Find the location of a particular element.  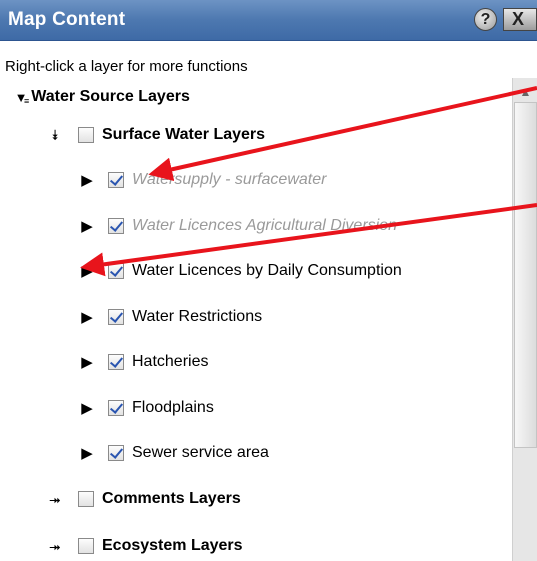

layer-label: Sewer service area is located at coordinates (200, 452).